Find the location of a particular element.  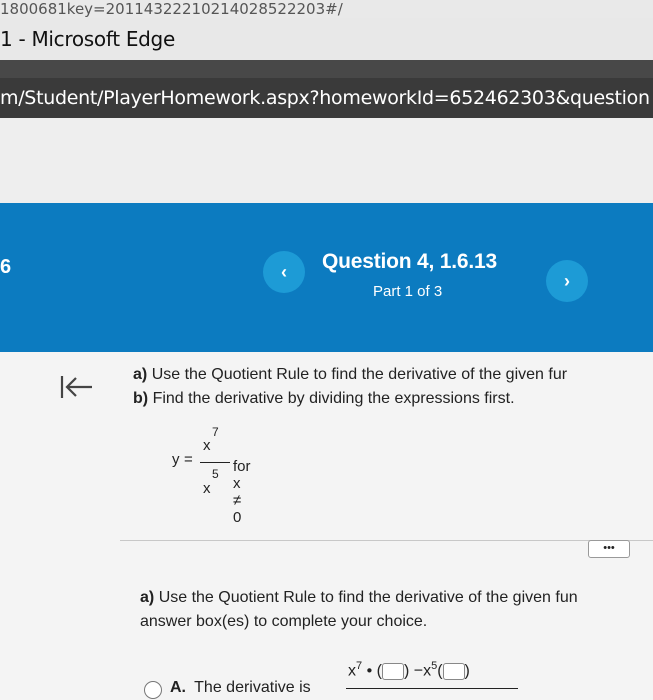

equation-denominator-exponent: 5 is located at coordinates (215, 474).